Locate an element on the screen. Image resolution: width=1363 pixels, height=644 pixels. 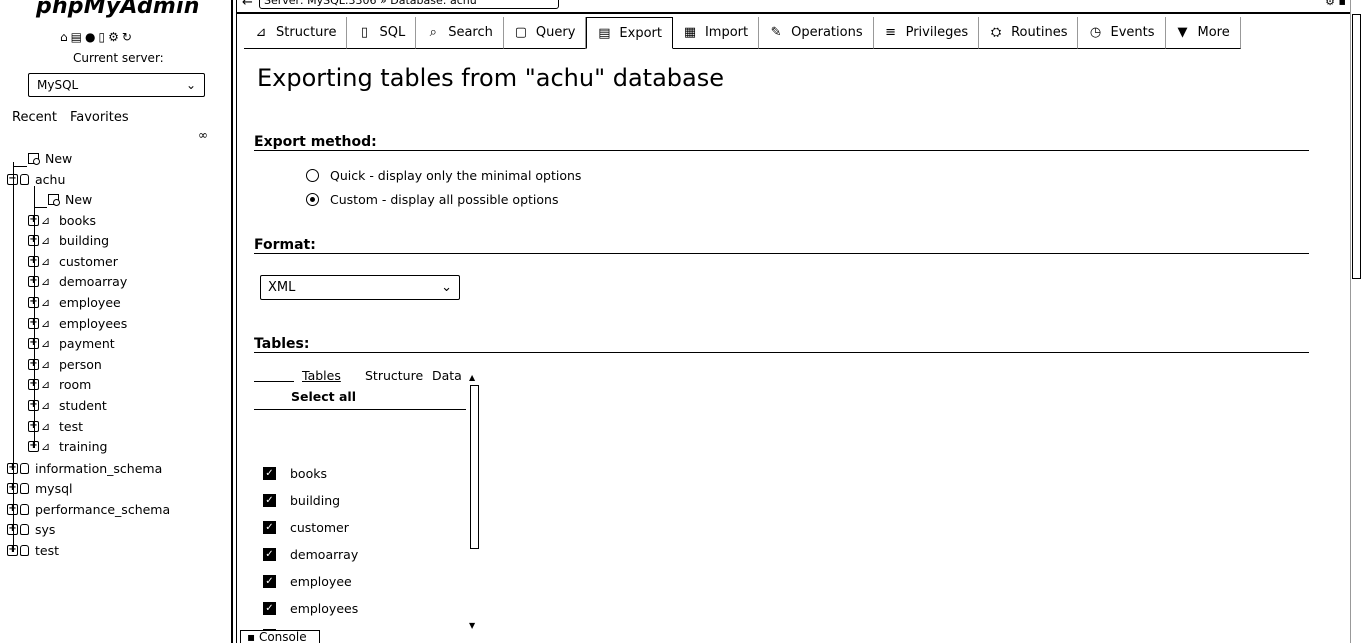
tree-db-achu: − achu is located at coordinates (36, 179).